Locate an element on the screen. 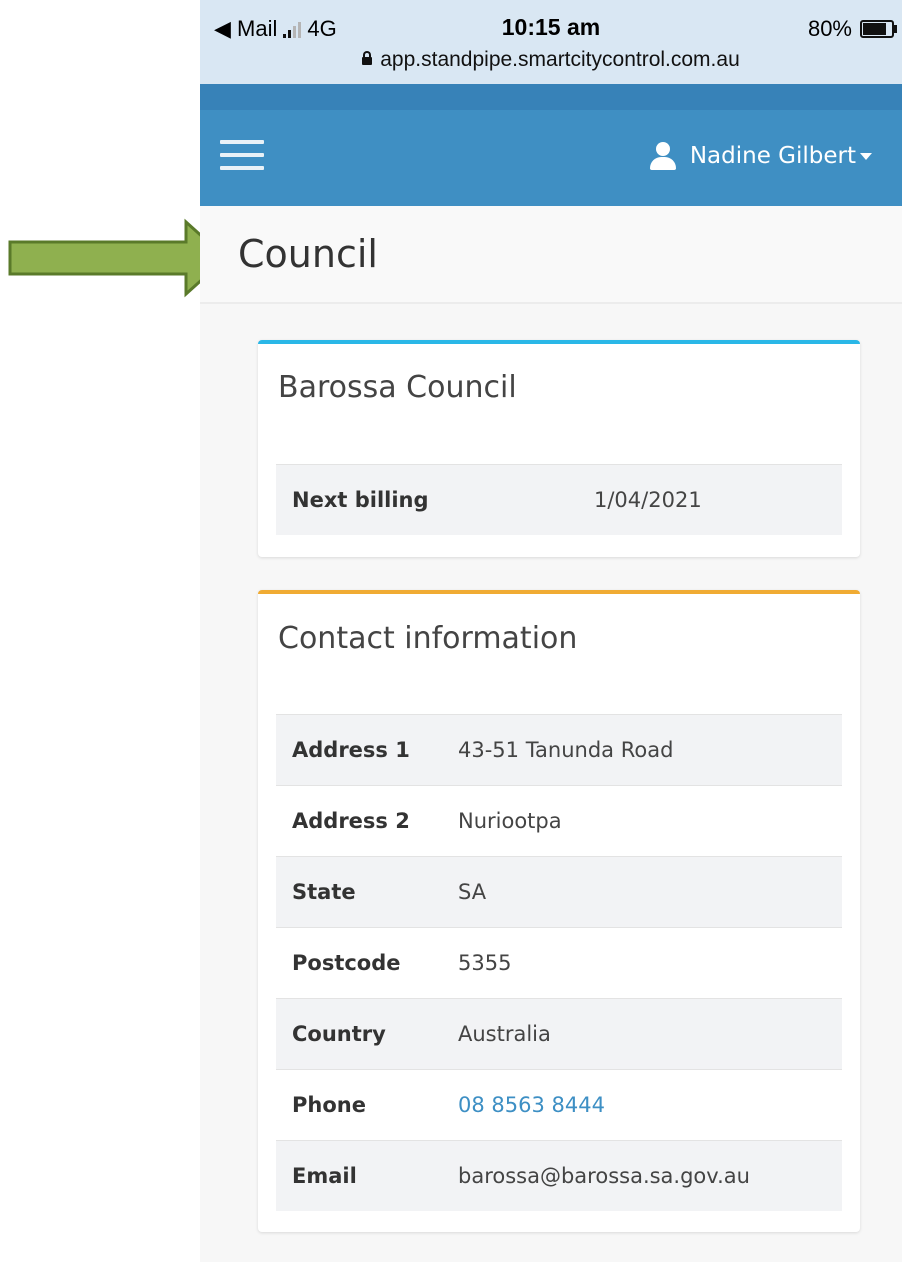  row-value: 43-51 Tanunda Road is located at coordinates (642, 750).